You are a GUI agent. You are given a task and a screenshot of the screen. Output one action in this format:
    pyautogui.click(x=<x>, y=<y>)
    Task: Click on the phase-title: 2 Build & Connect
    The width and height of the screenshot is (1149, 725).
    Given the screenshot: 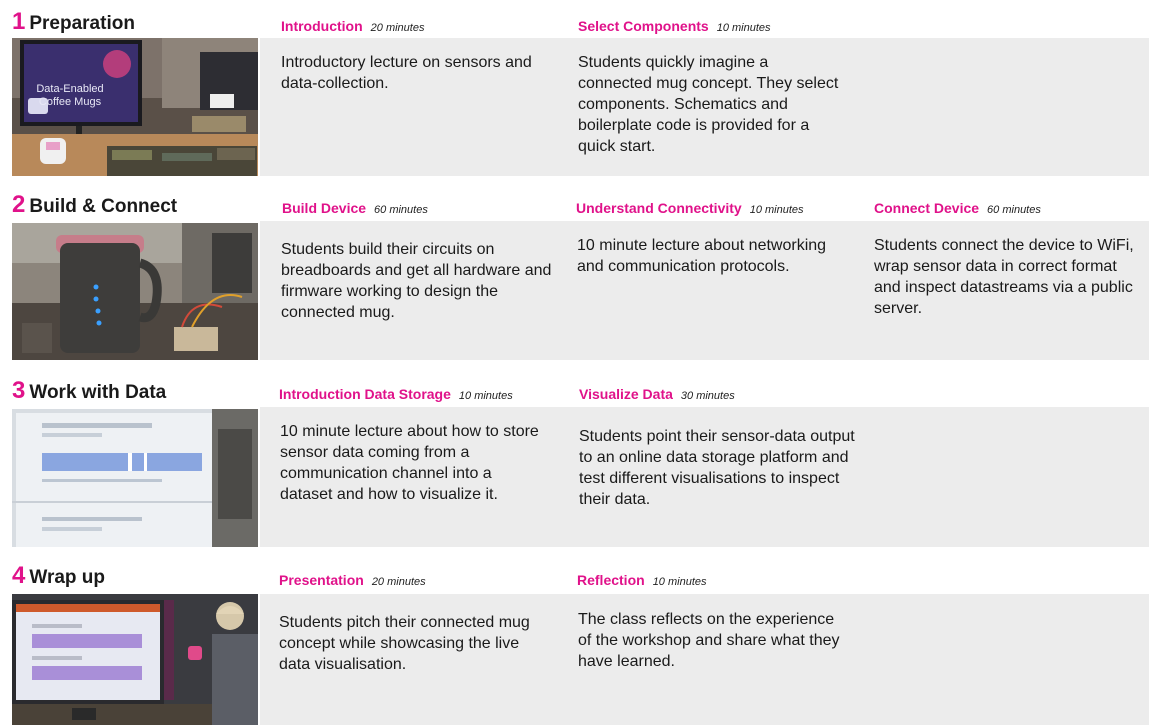 What is the action you would take?
    pyautogui.click(x=94, y=206)
    